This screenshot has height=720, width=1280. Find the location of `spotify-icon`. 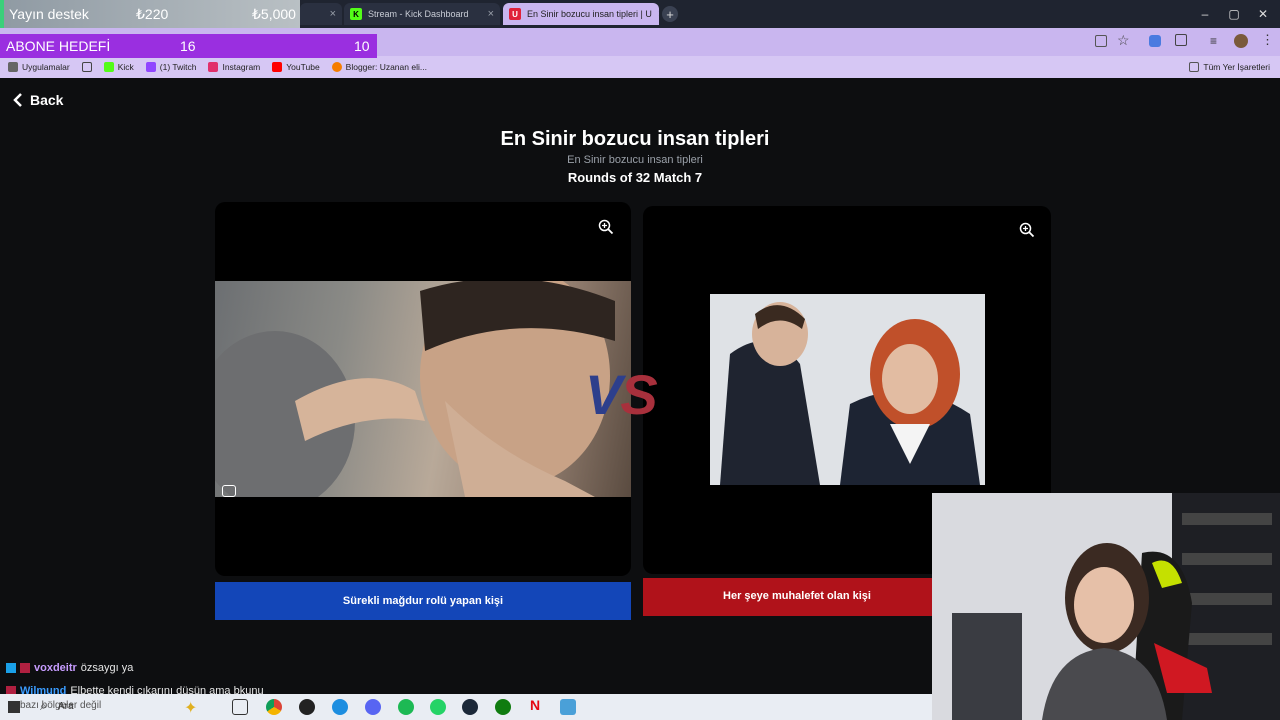

spotify-icon is located at coordinates (406, 707).